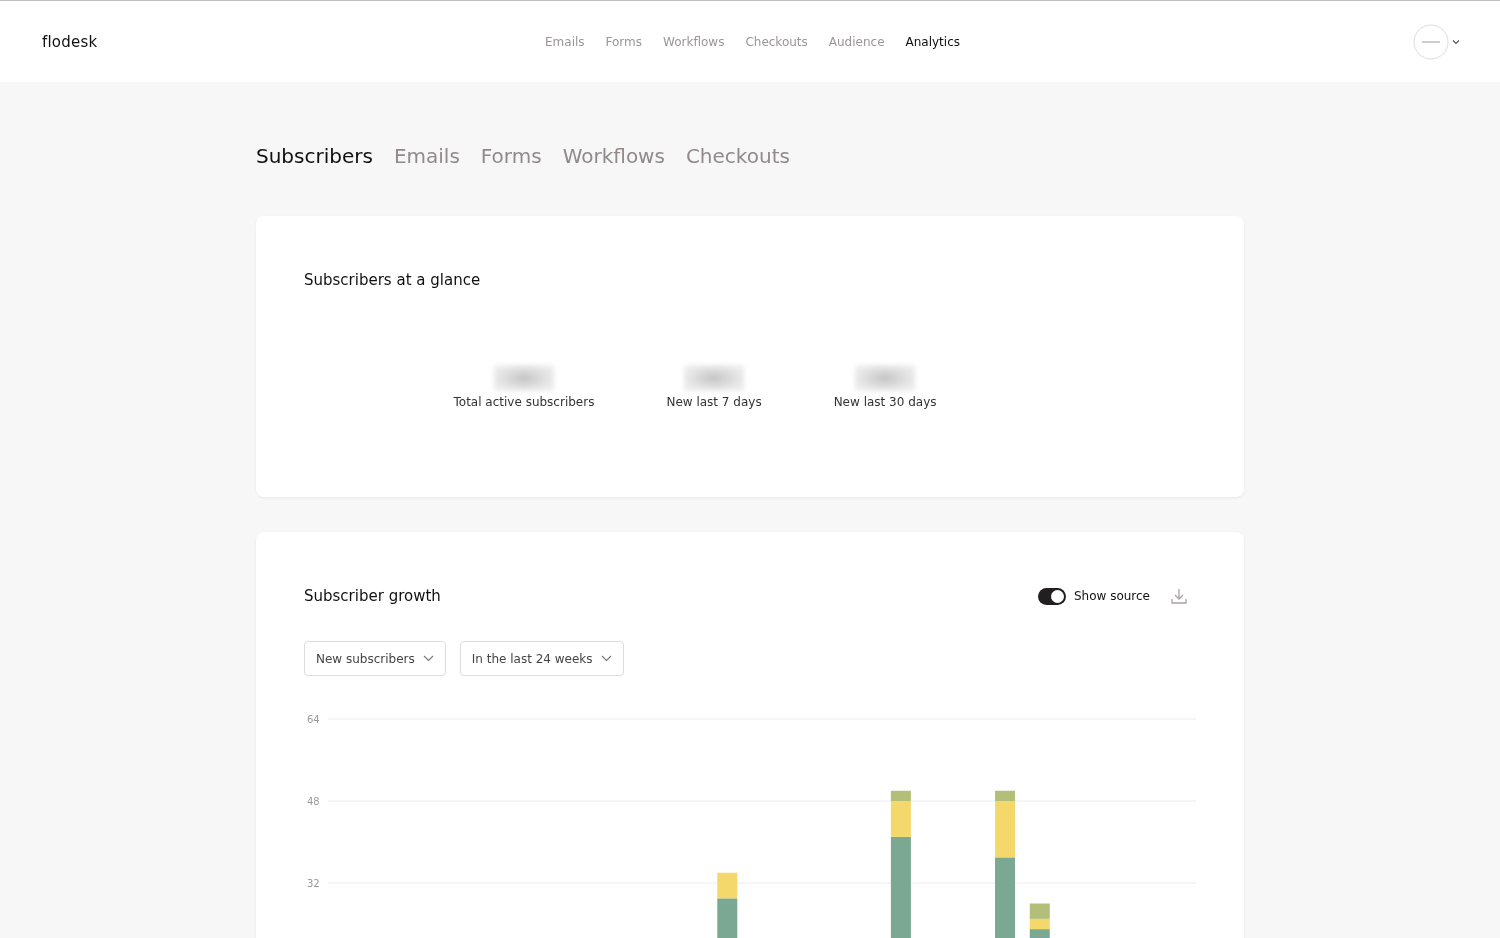 Image resolution: width=1500 pixels, height=938 pixels. What do you see at coordinates (70, 41) in the screenshot?
I see `brand-logo: flodesk` at bounding box center [70, 41].